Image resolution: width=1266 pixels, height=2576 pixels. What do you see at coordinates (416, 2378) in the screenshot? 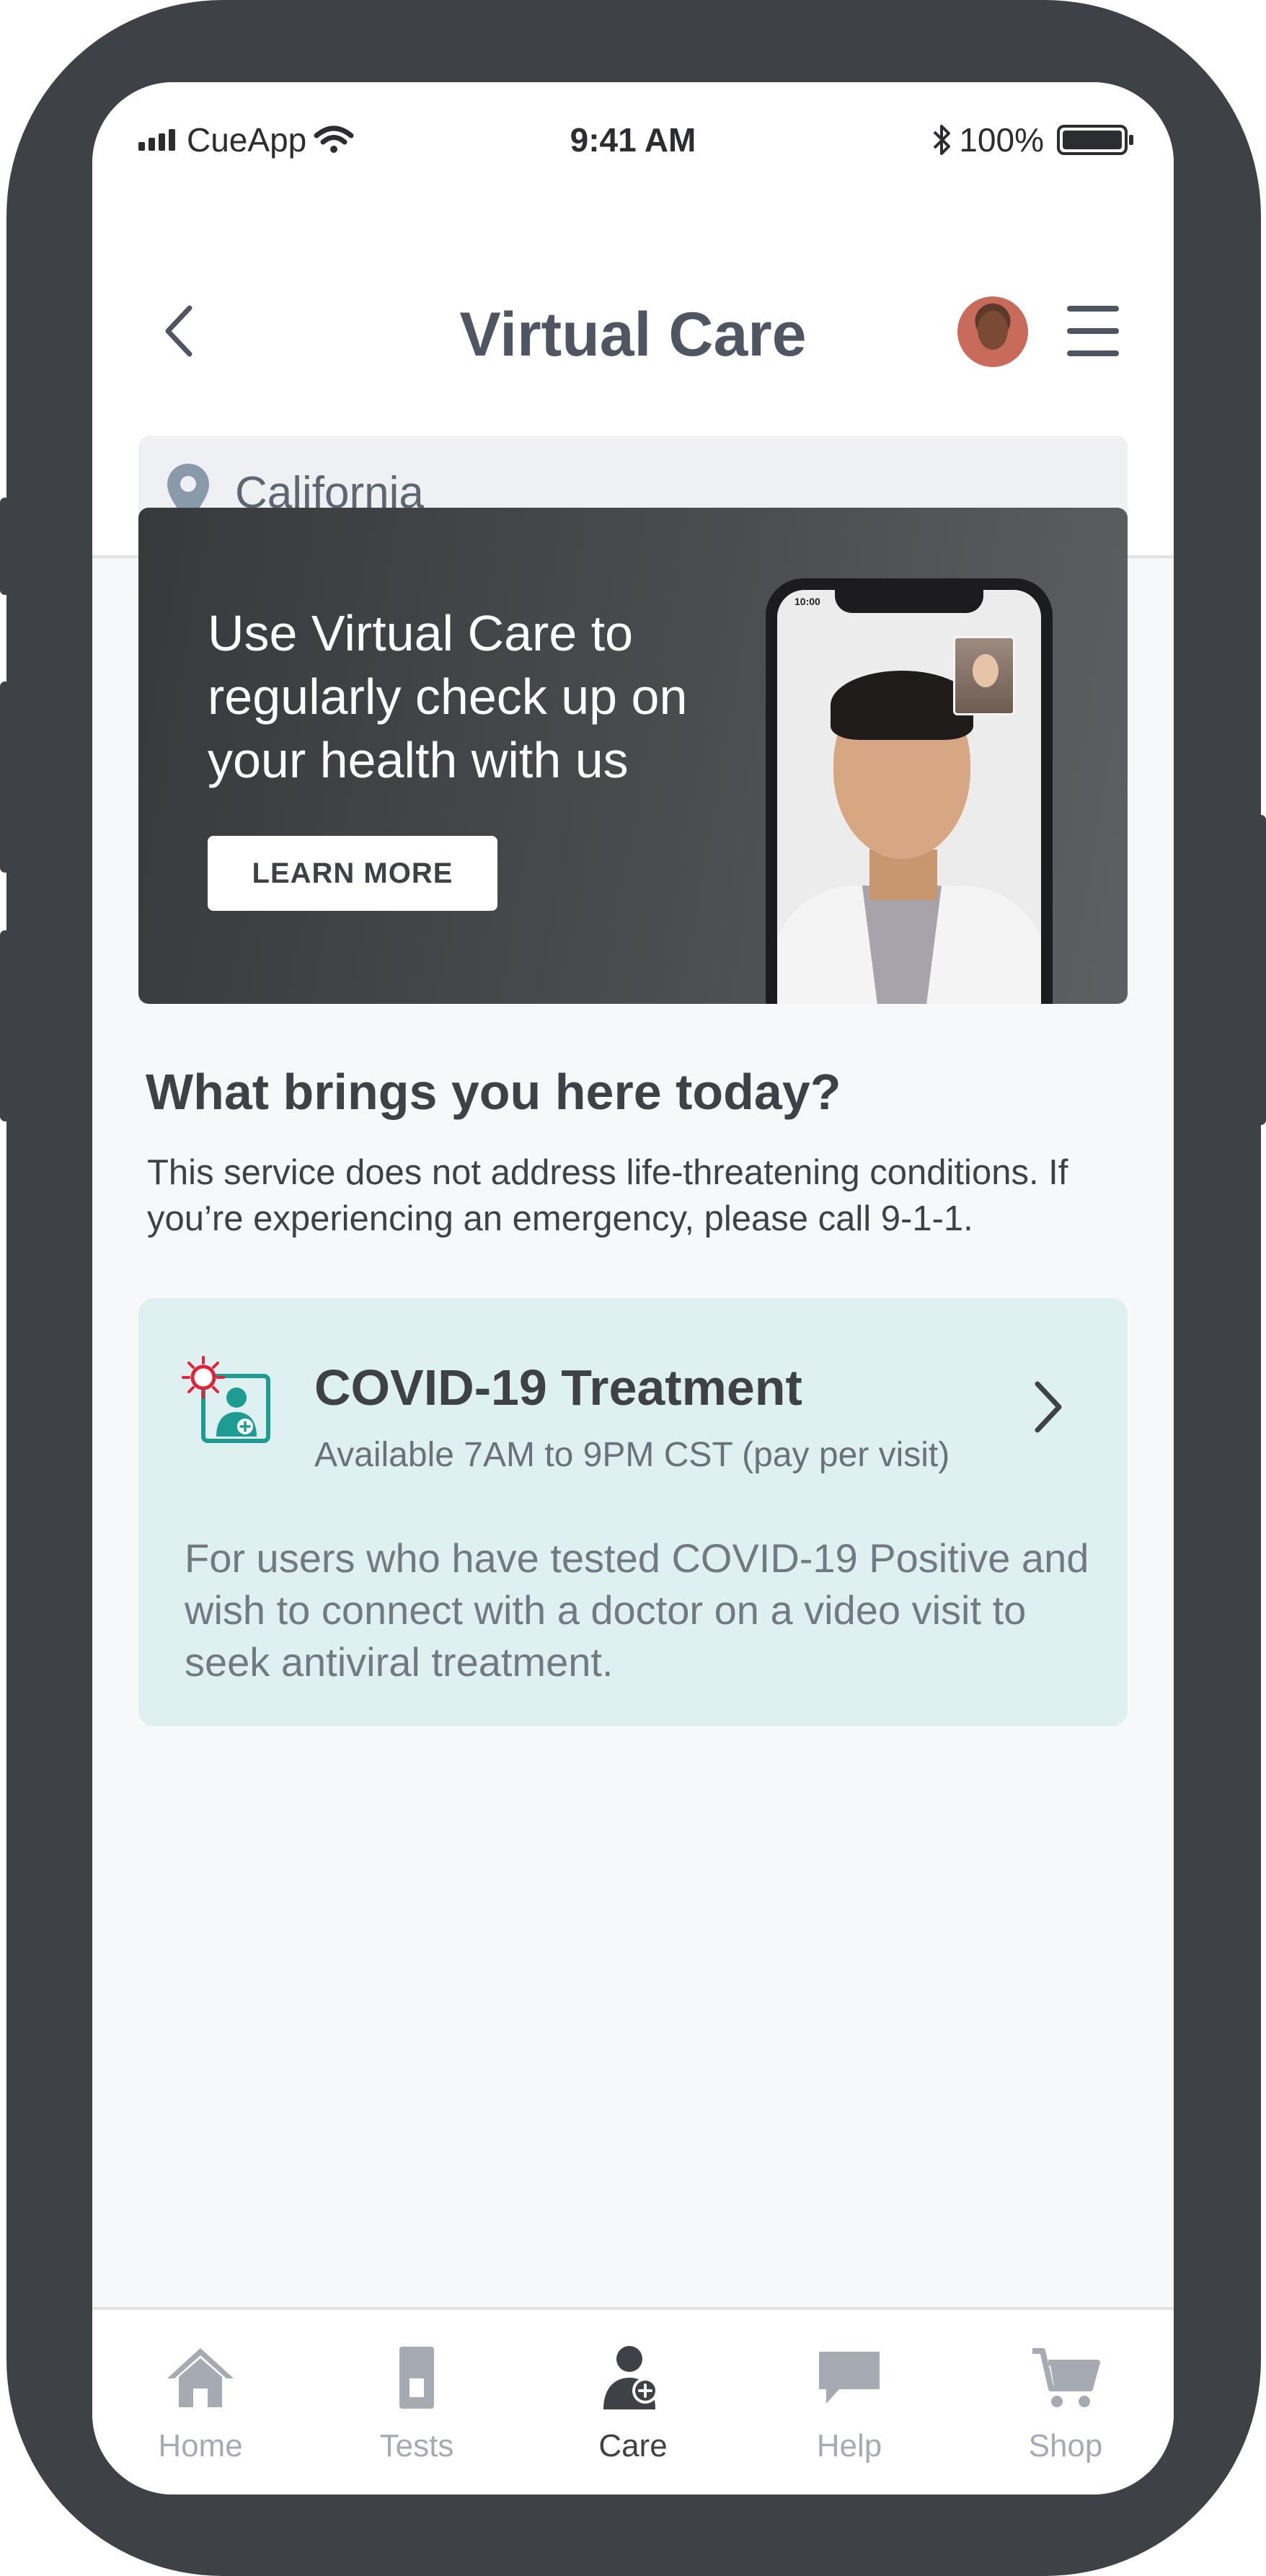
I see `test-cartridge-icon` at bounding box center [416, 2378].